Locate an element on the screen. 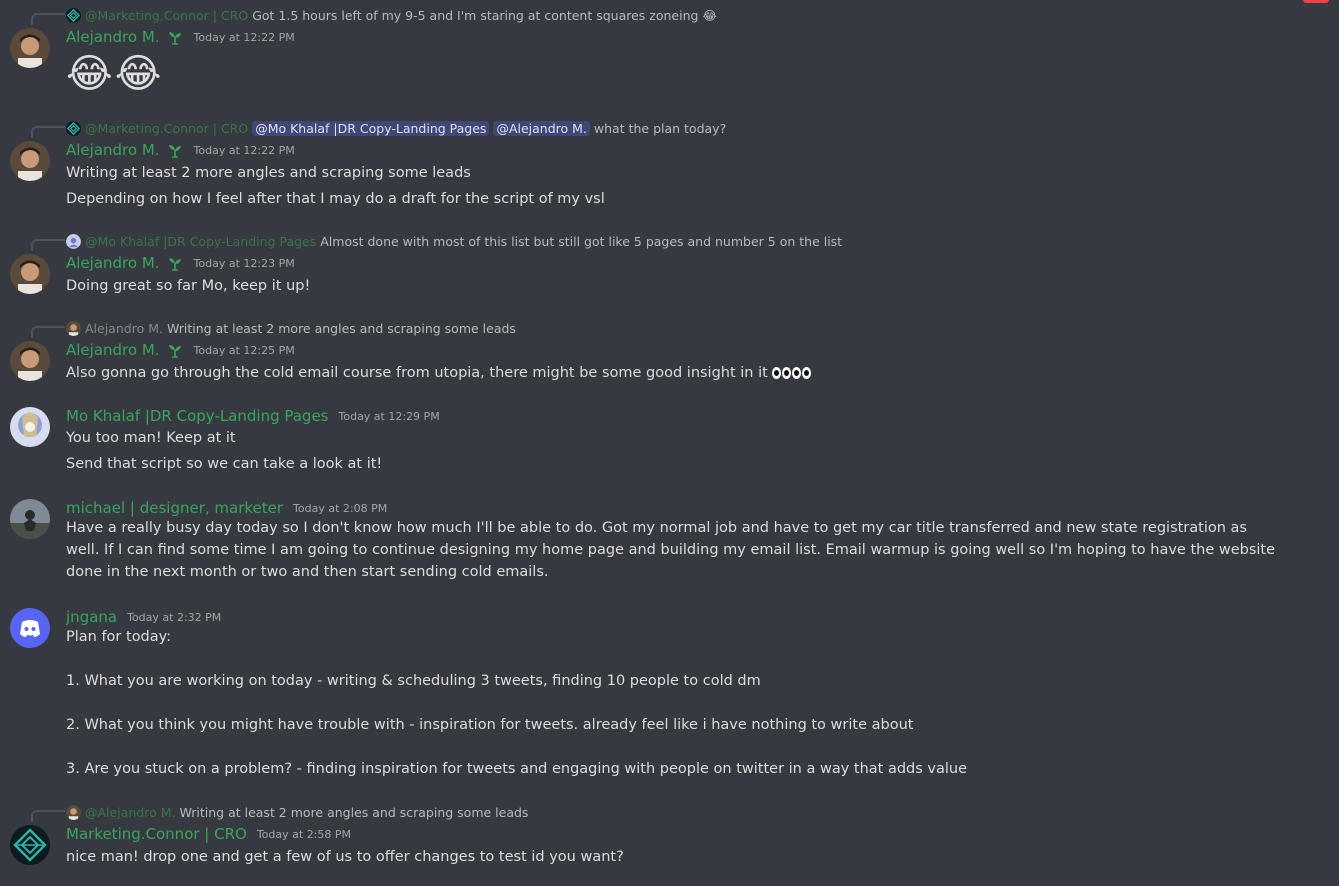 Image resolution: width=1339 pixels, height=886 pixels. username: jngana is located at coordinates (91, 617).